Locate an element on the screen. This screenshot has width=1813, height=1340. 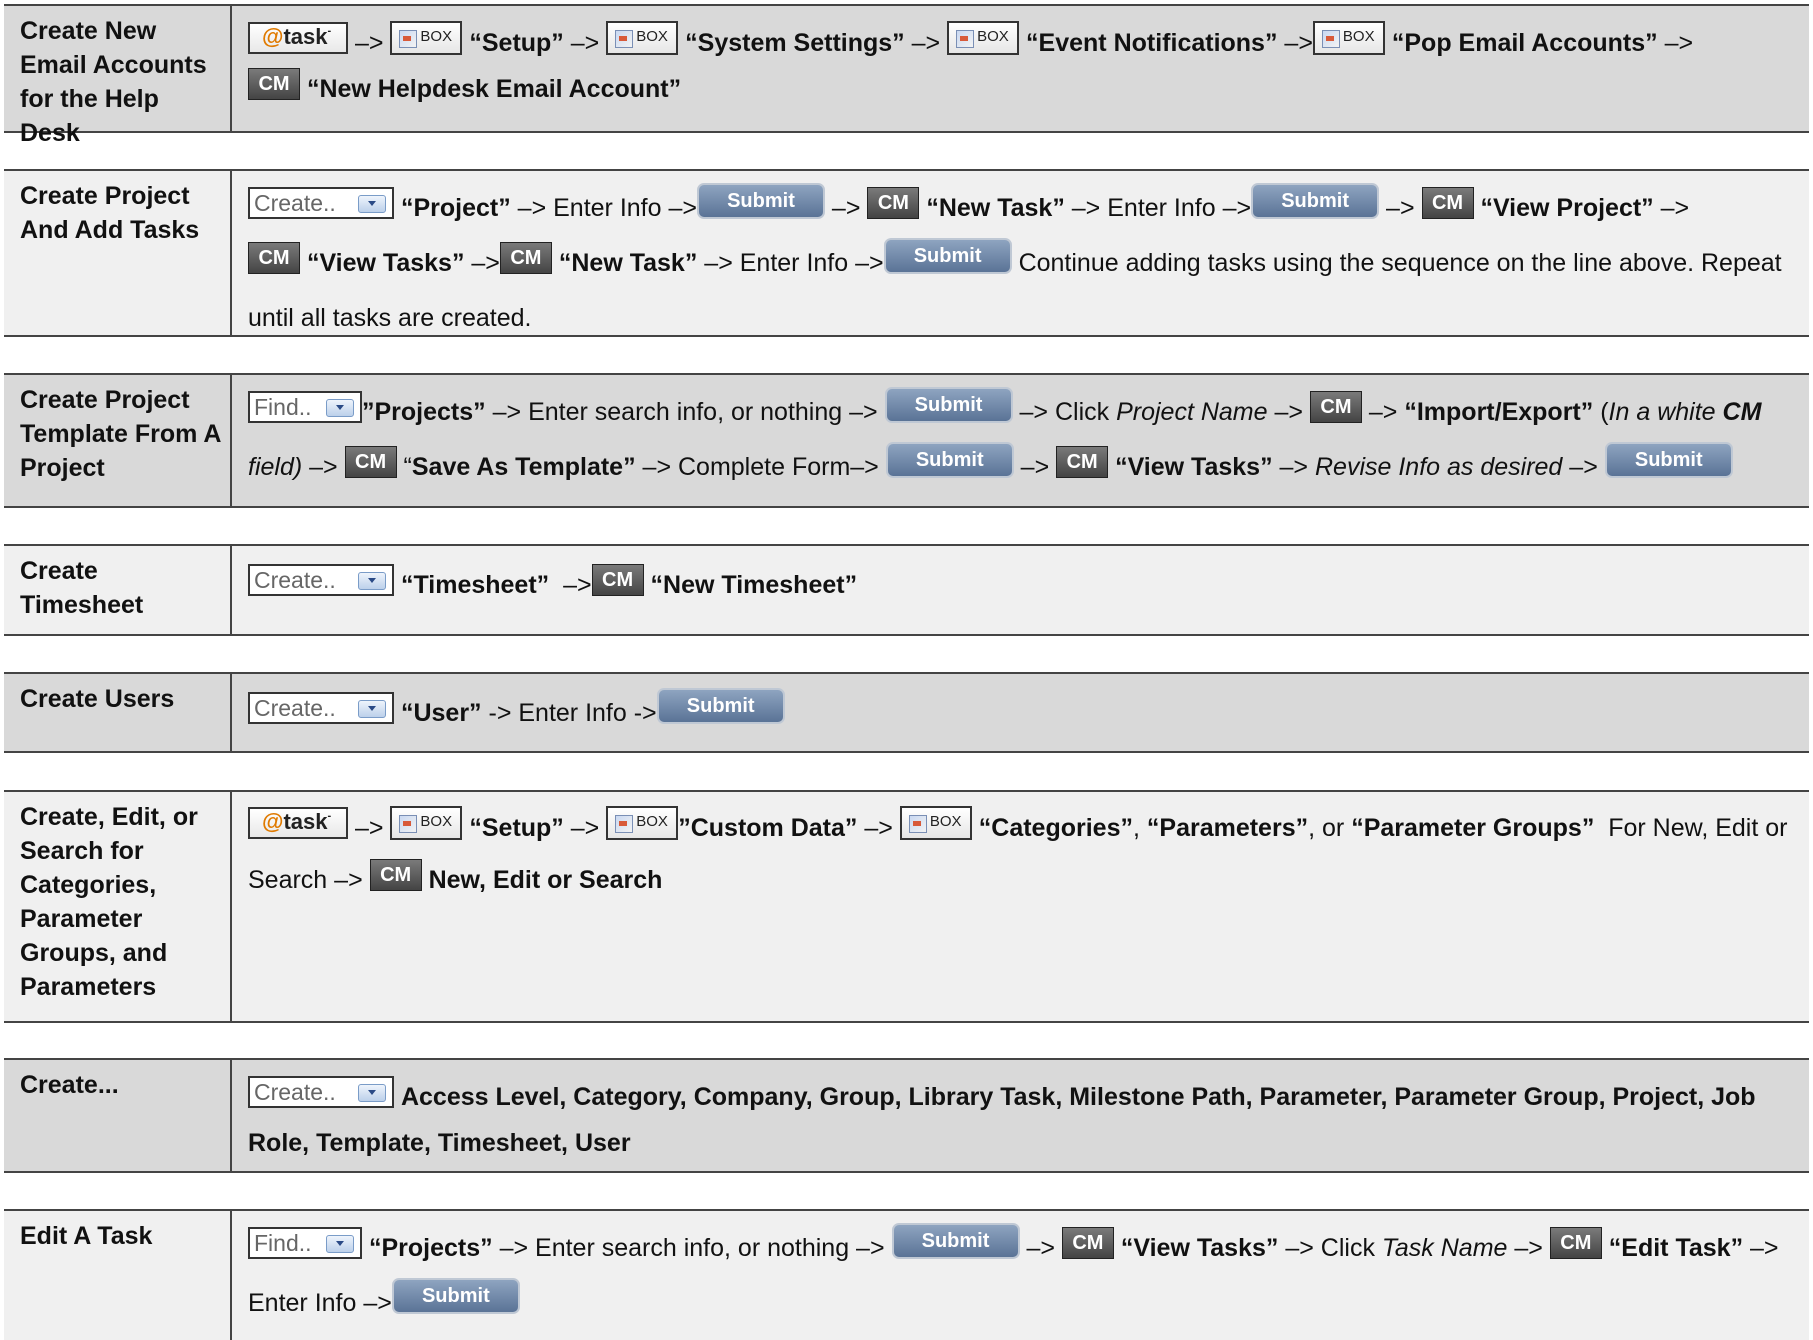
step-edit-task: “Edit Task” is located at coordinates (1676, 1248).